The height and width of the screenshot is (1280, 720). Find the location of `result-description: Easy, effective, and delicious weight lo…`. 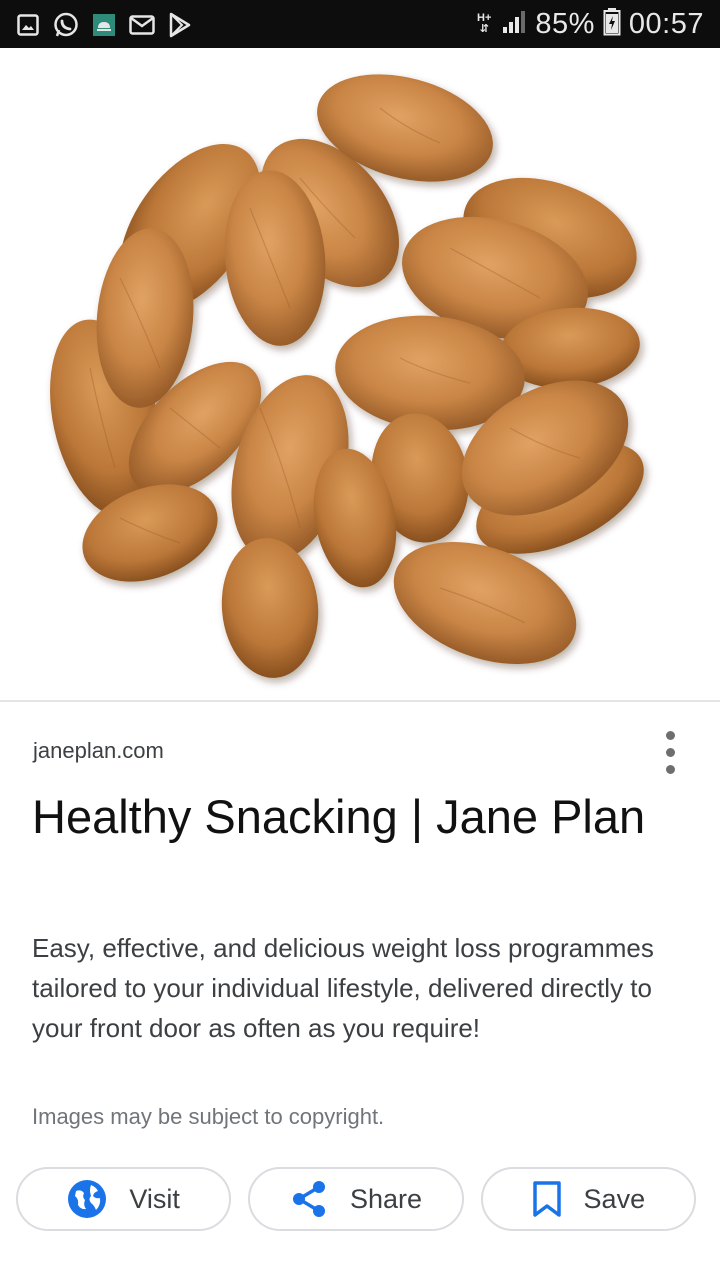

result-description: Easy, effective, and delicious weight lo… is located at coordinates (343, 988).